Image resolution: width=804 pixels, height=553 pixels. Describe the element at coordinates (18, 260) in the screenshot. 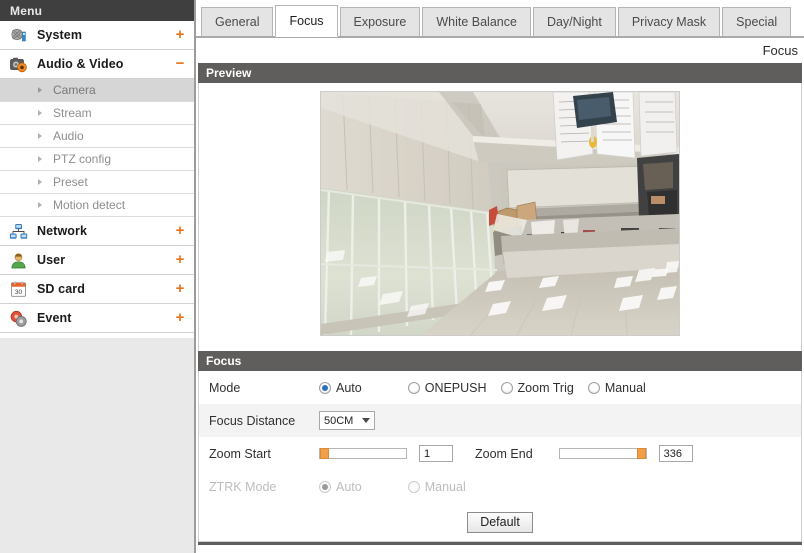

I see `user-icon` at that location.